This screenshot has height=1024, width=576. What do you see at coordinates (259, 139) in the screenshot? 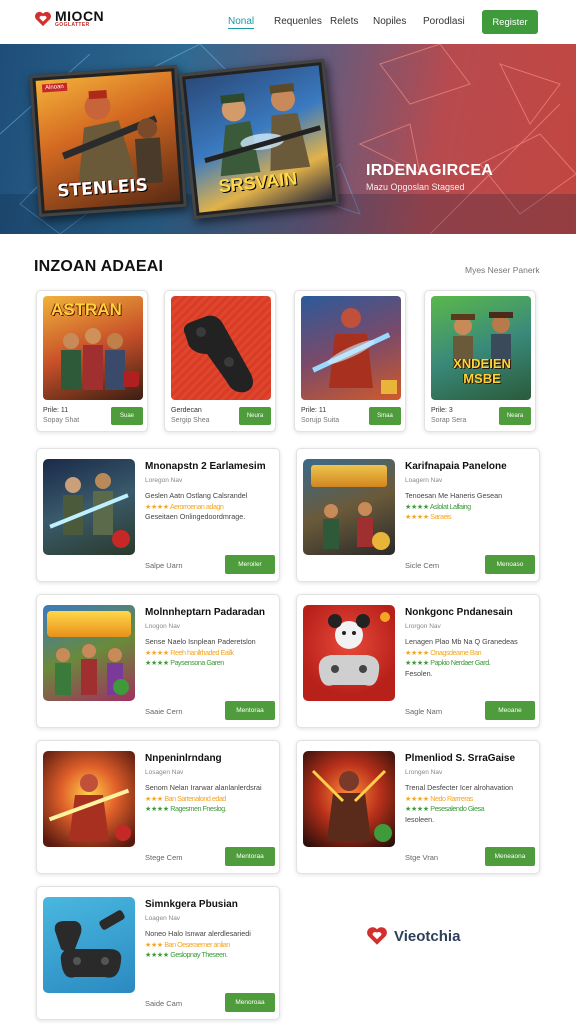
I see `hero-game-card-2: SRSVAIN` at bounding box center [259, 139].